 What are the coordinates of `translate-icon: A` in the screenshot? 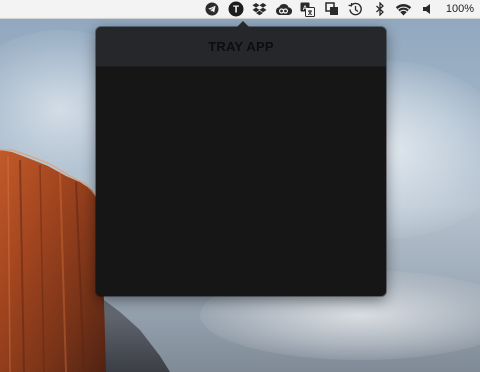 It's located at (308, 9).